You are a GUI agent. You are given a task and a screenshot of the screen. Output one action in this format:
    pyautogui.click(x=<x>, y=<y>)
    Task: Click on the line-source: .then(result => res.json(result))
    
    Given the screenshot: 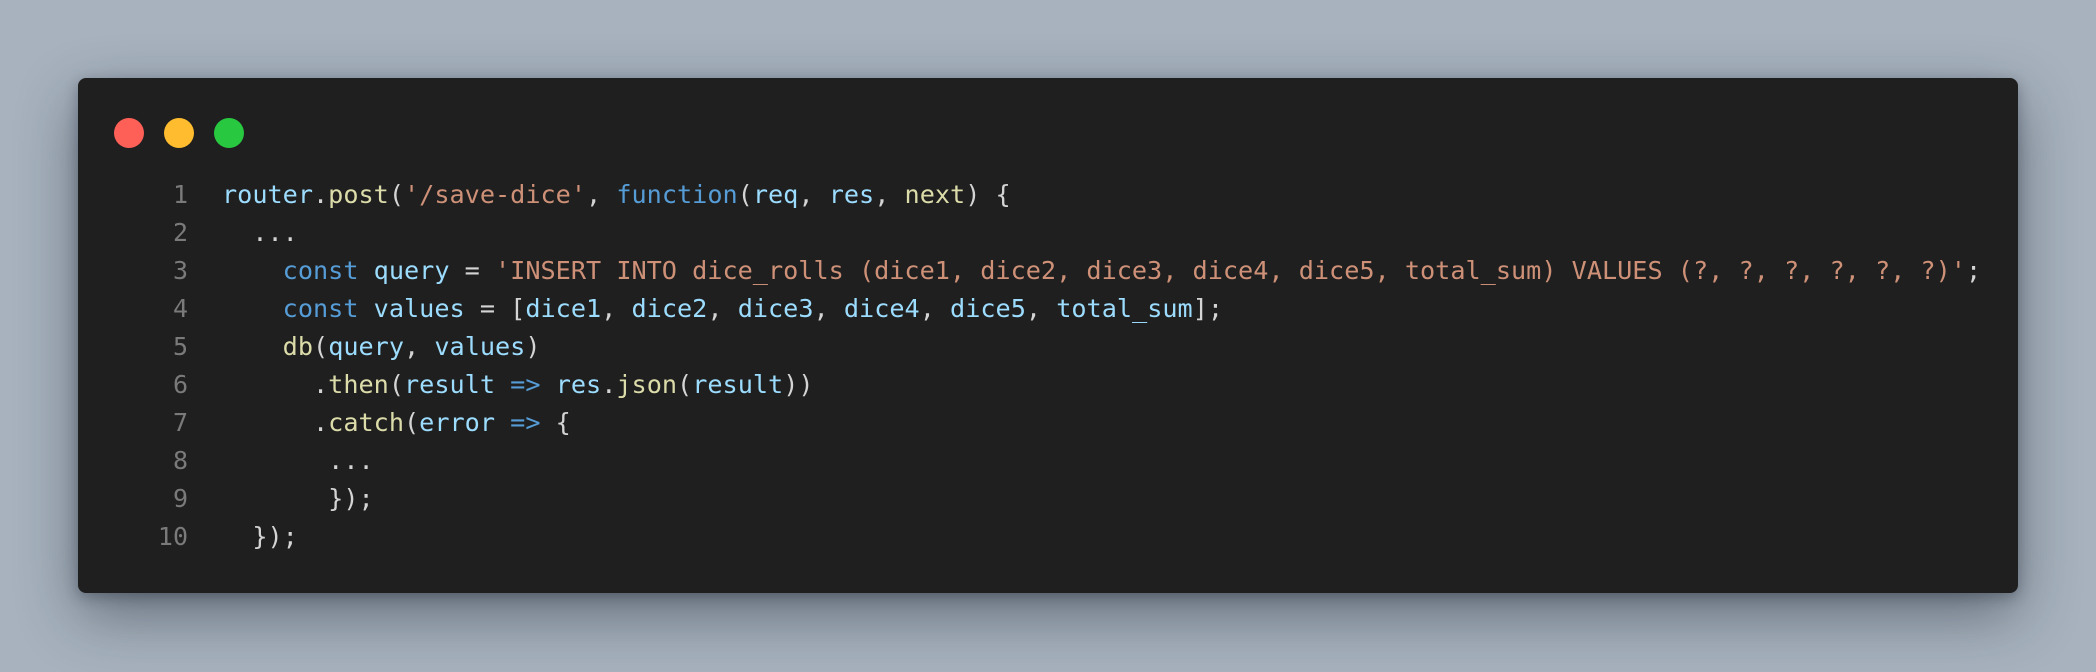 What is the action you would take?
    pyautogui.click(x=518, y=385)
    